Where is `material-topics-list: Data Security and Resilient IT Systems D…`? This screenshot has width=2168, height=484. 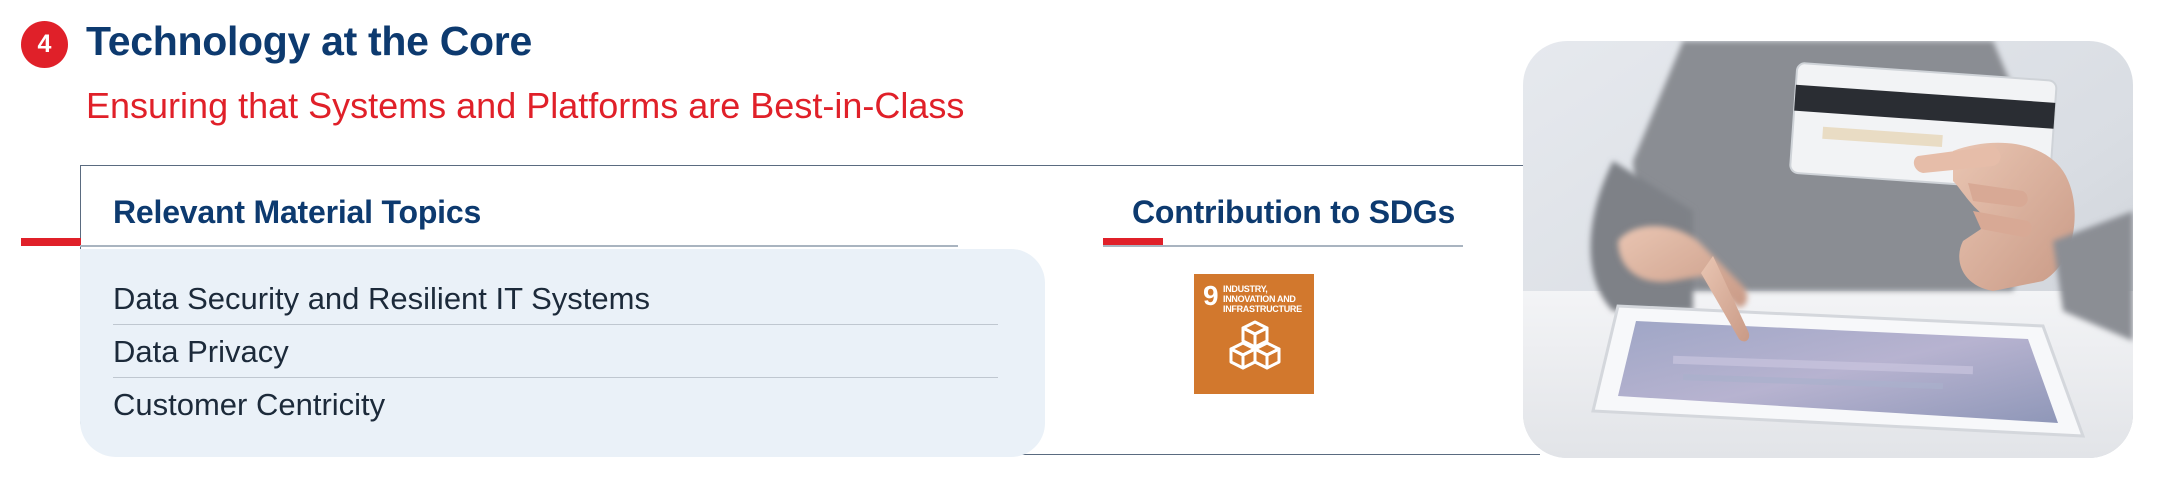 material-topics-list: Data Security and Resilient IT Systems D… is located at coordinates (555, 351).